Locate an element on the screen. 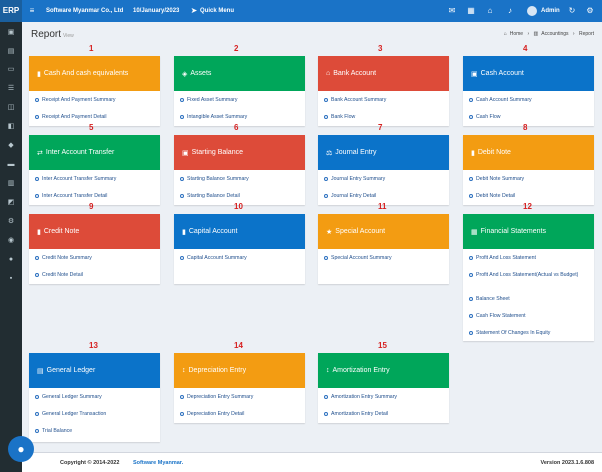 The image size is (602, 472). report-link: Statement Of Changes In Equity is located at coordinates (528, 338).